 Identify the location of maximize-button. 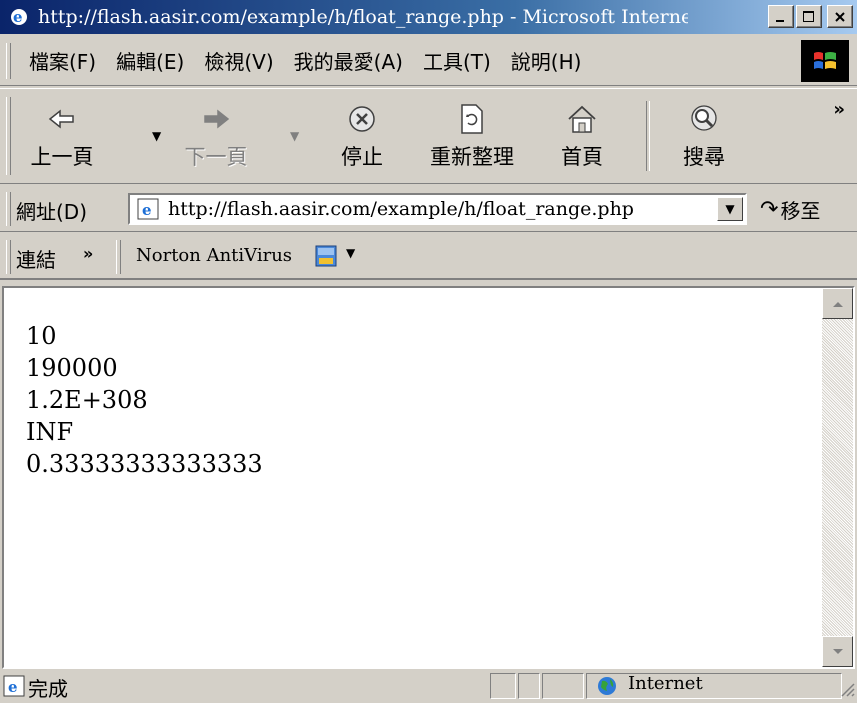
(809, 16).